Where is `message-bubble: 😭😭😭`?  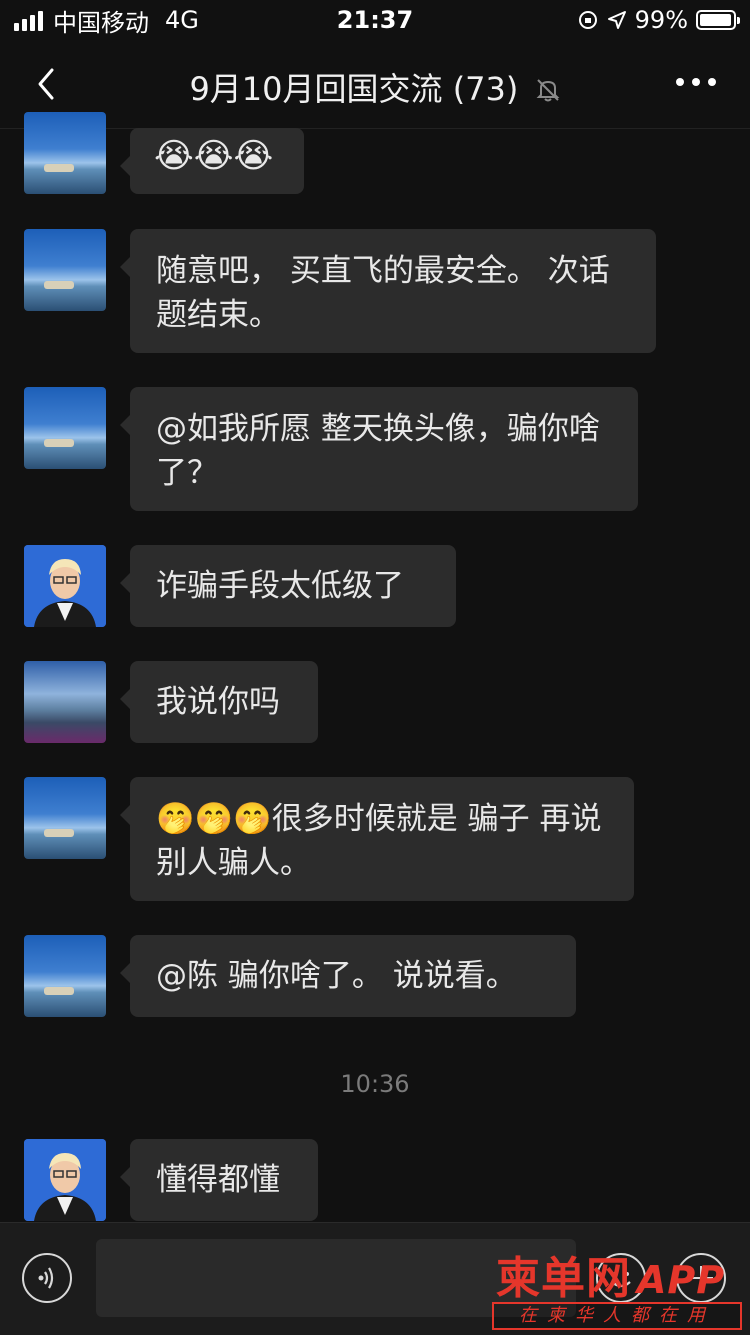
message-bubble: 😭😭😭 is located at coordinates (212, 161).